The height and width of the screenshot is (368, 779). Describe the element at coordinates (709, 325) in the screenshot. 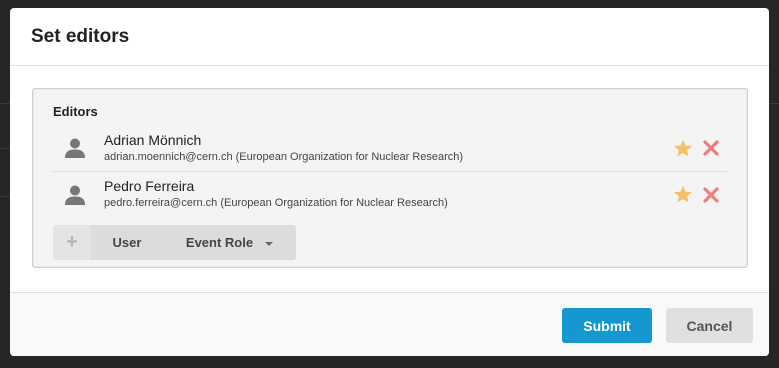

I see `cancel-button: Cancel` at that location.